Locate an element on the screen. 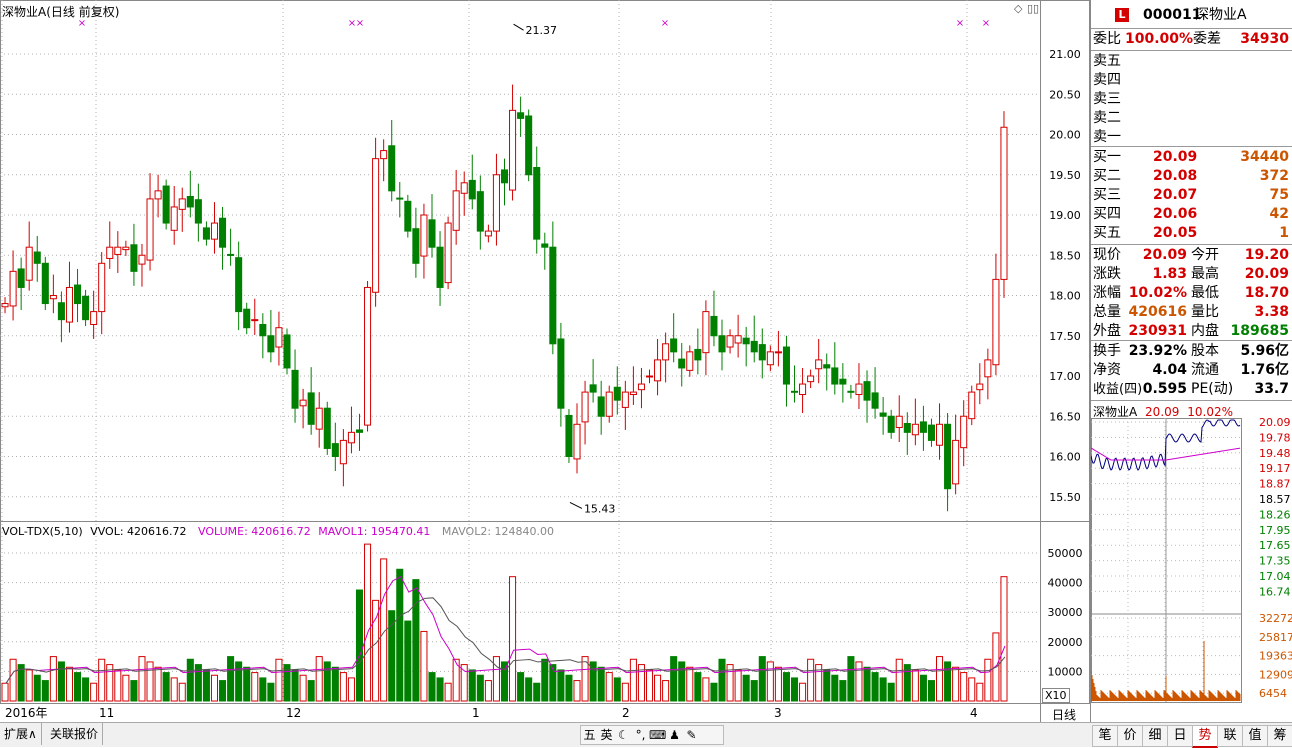 The image size is (1292, 748). ime-user-icon: ♟ is located at coordinates (674, 735).